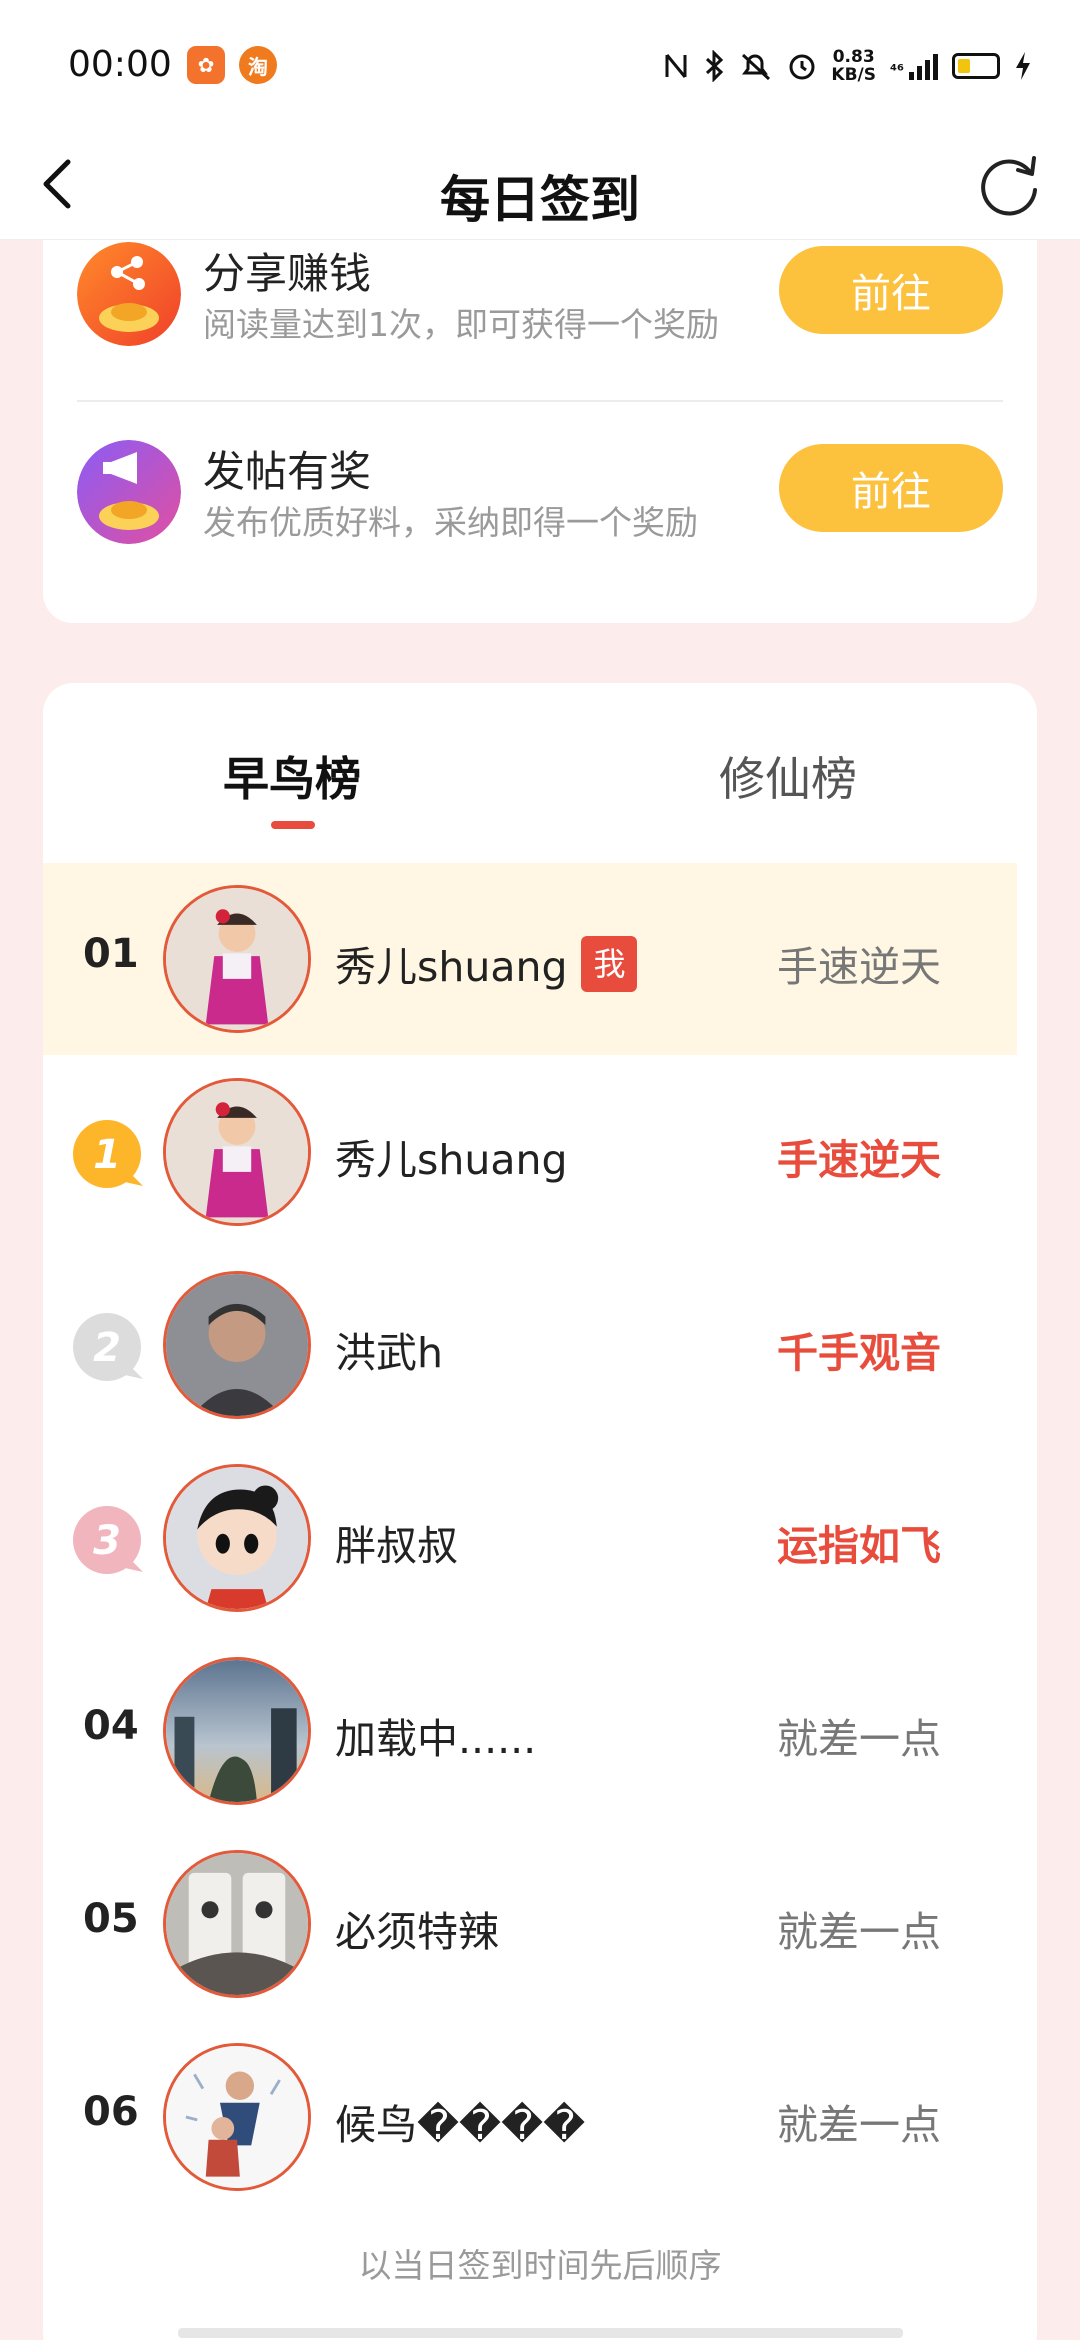 This screenshot has height=2340, width=1080. Describe the element at coordinates (1023, 66) in the screenshot. I see `charging-icon` at that location.